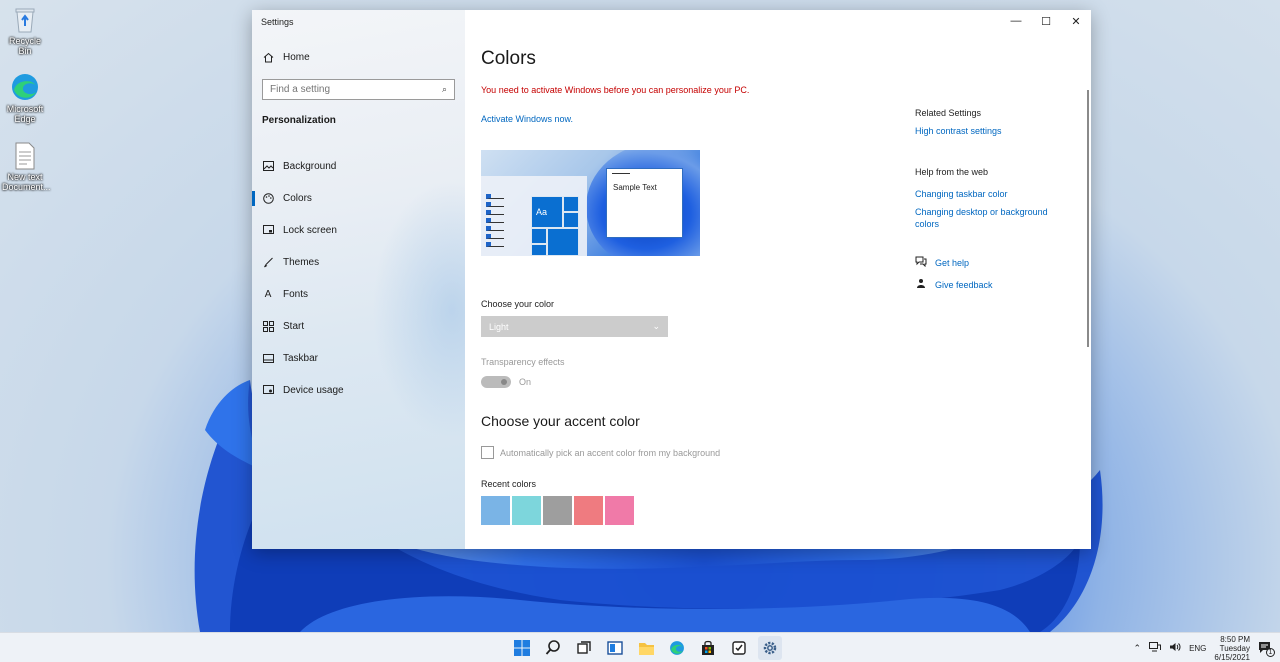 The height and width of the screenshot is (662, 1280). I want to click on notification-icon: 1, so click(1266, 649).